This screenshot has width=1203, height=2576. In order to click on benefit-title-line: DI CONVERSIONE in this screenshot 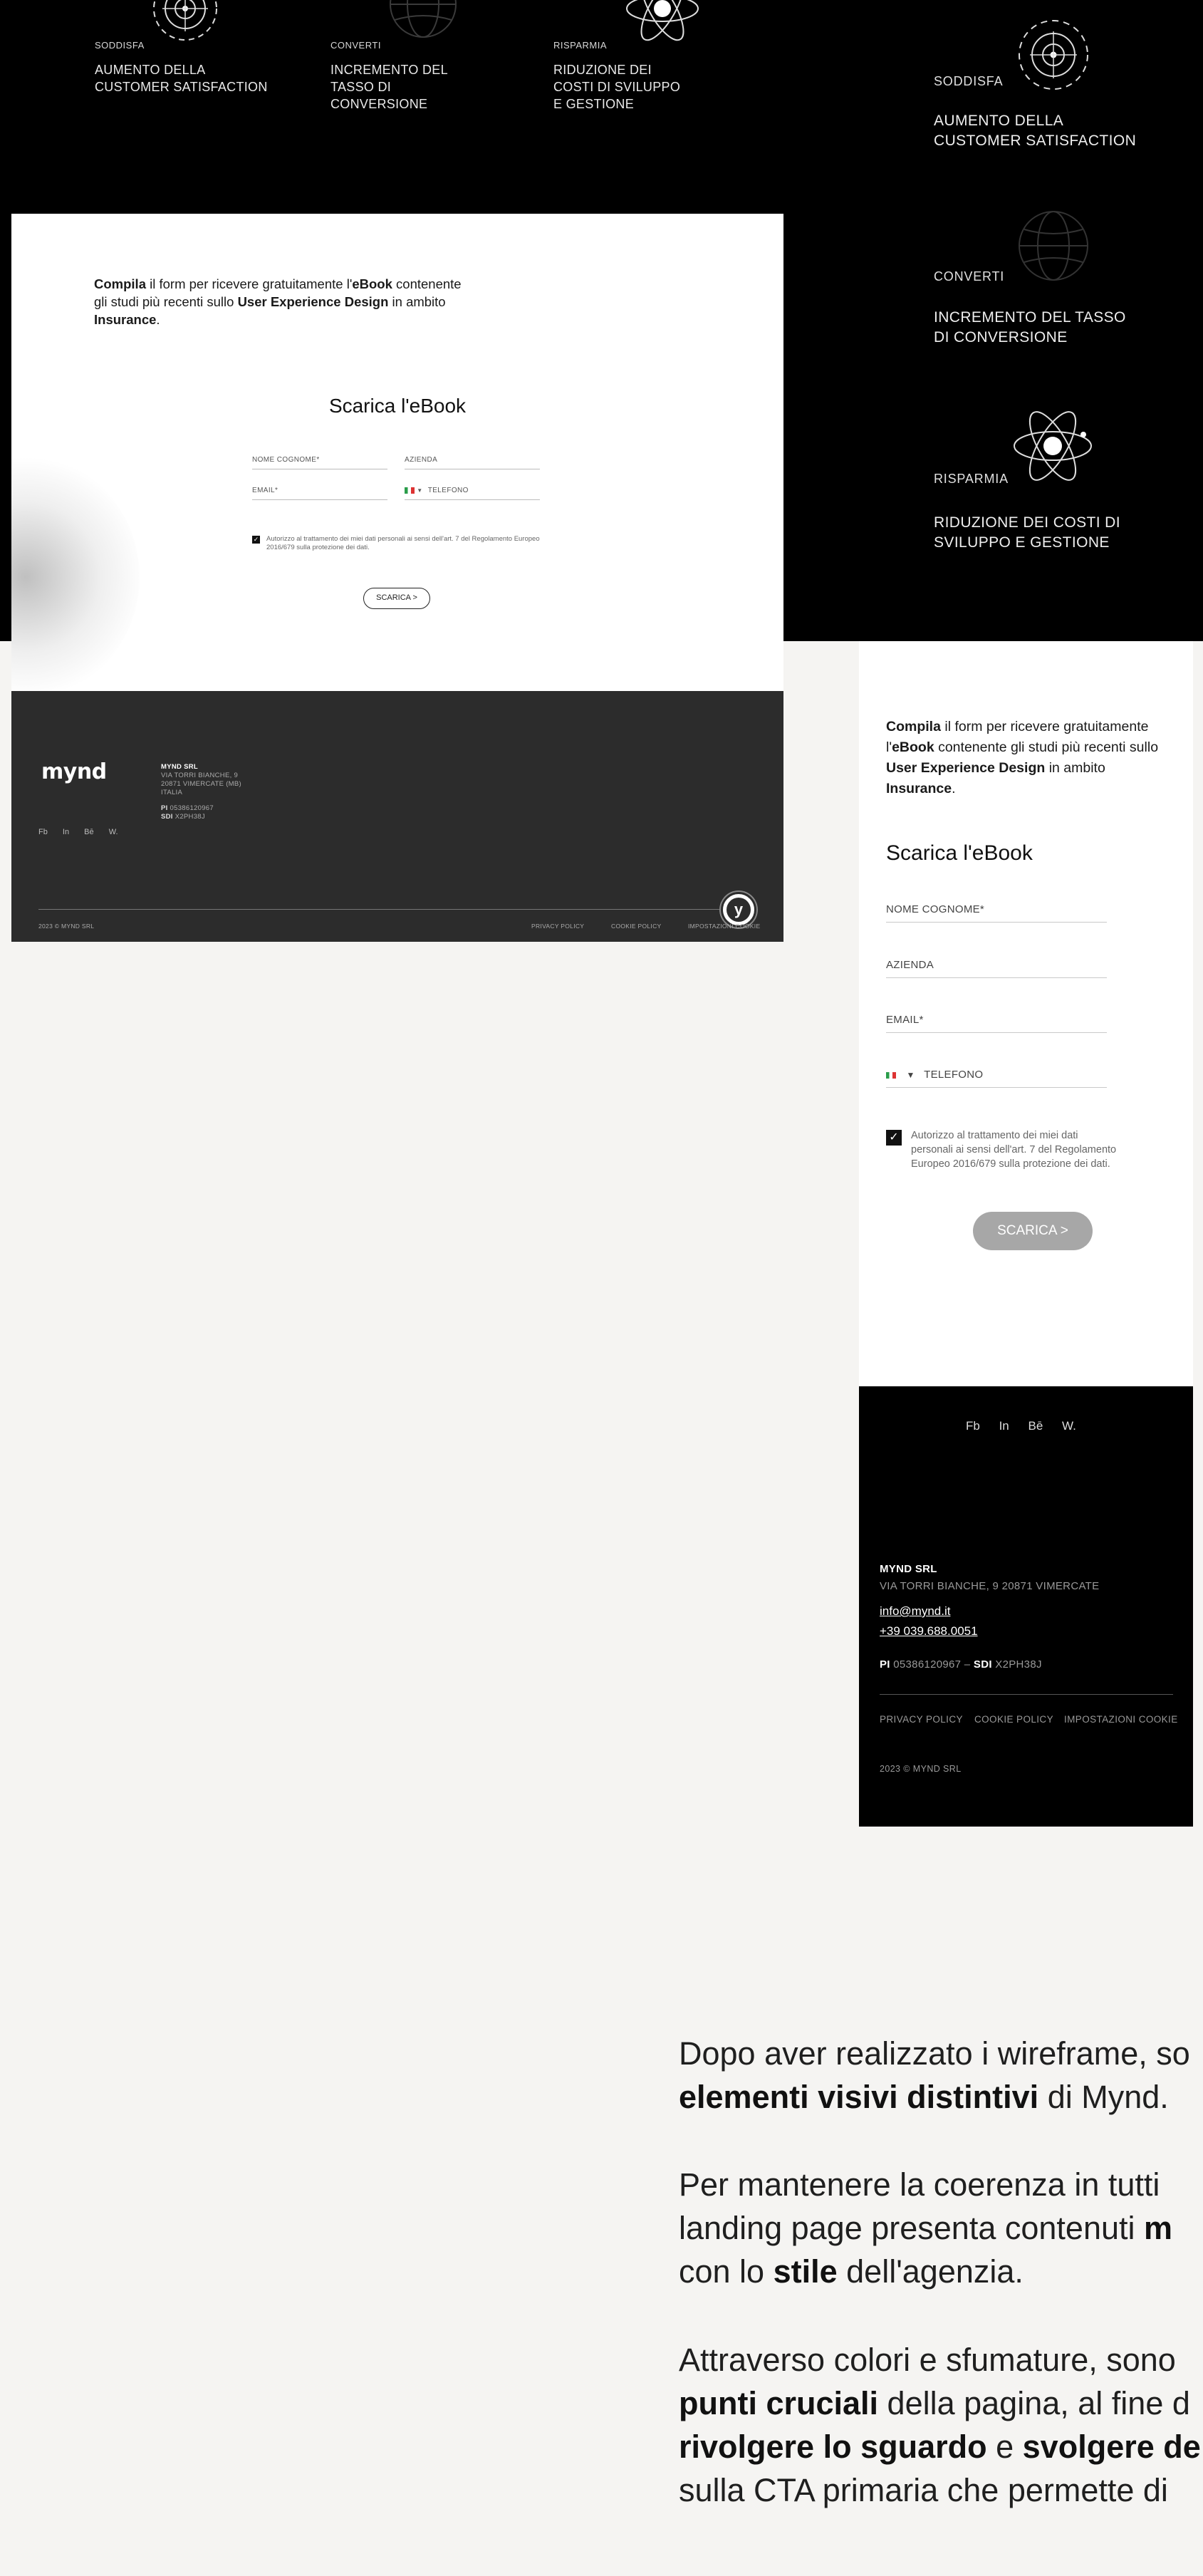, I will do `click(1001, 337)`.